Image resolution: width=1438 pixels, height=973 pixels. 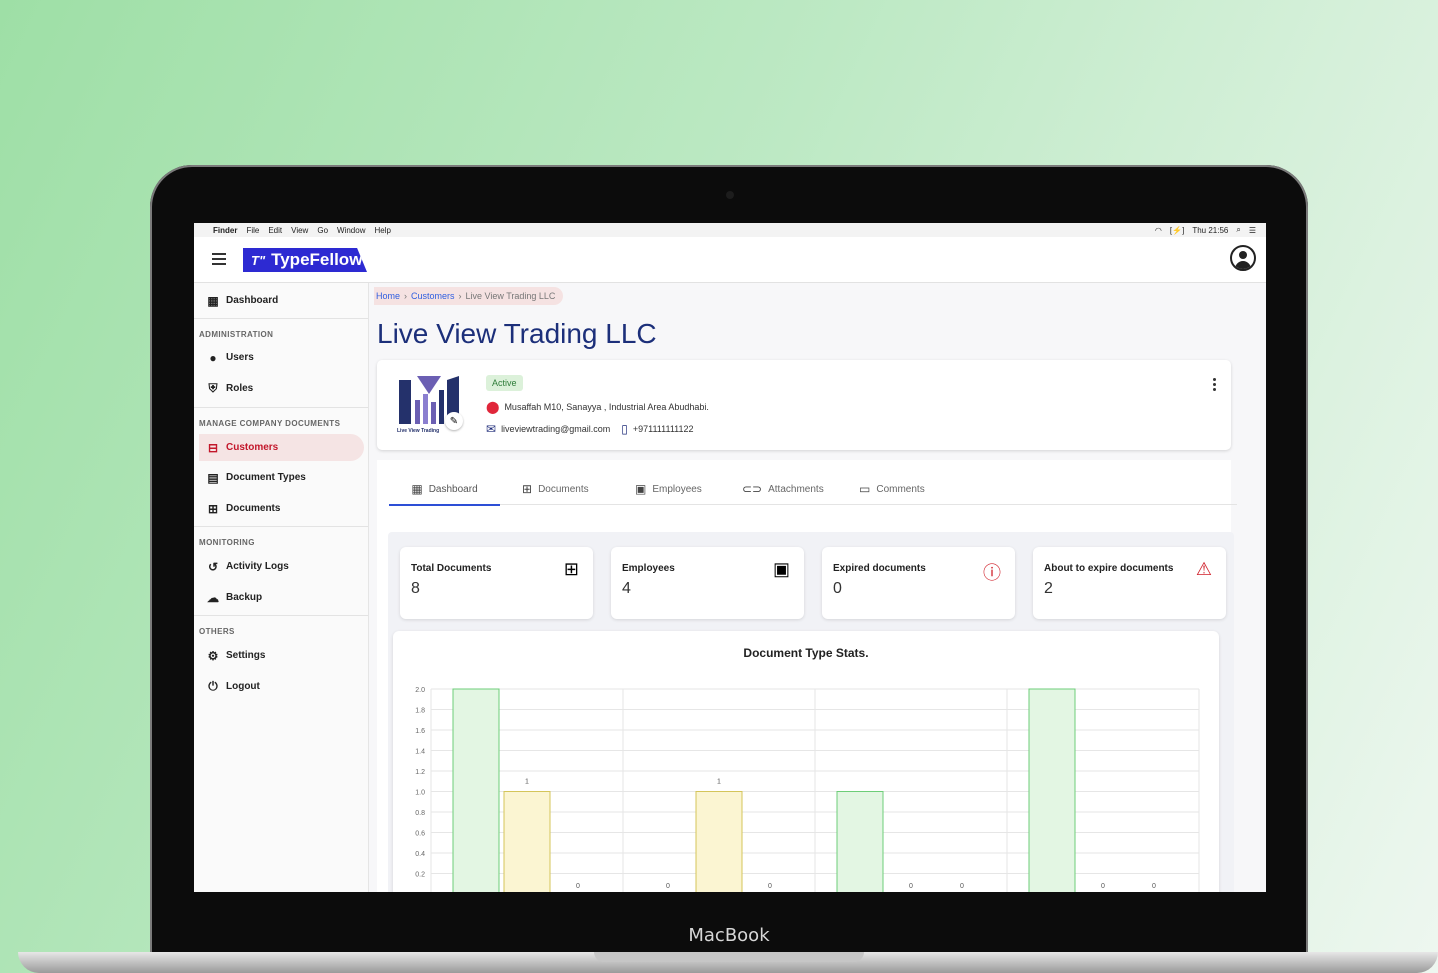 What do you see at coordinates (281, 686) in the screenshot?
I see `sidebar-item-logout: ⏻ Logout` at bounding box center [281, 686].